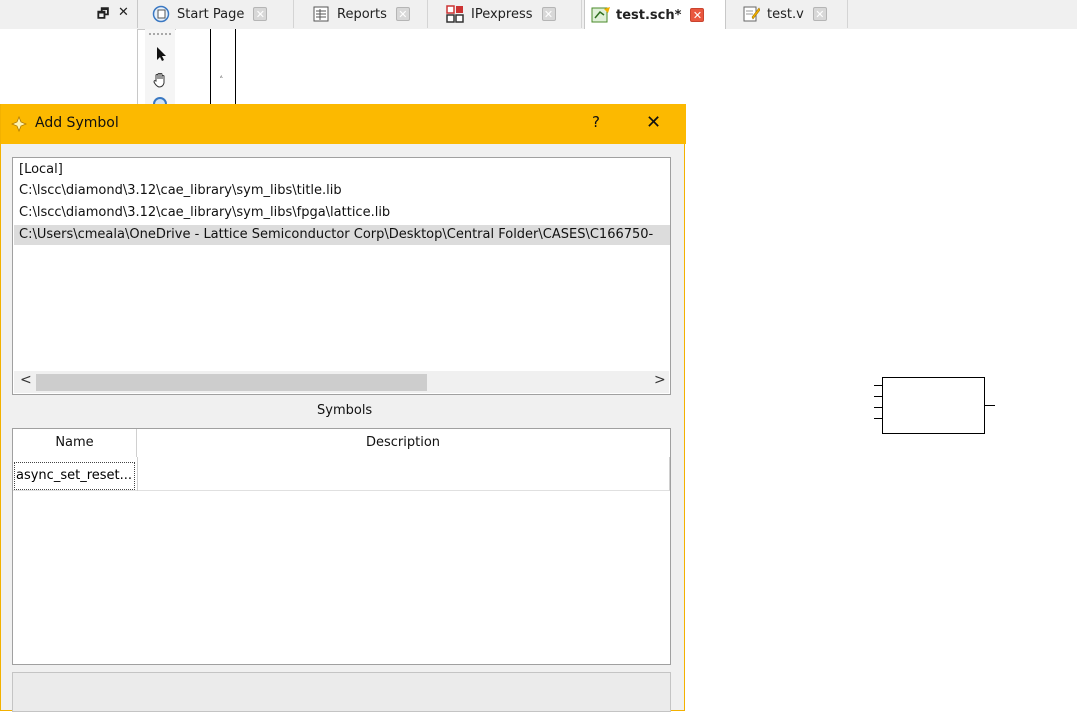 This screenshot has width=1077, height=712. Describe the element at coordinates (785, 14) in the screenshot. I see `tab-label: test.v` at that location.